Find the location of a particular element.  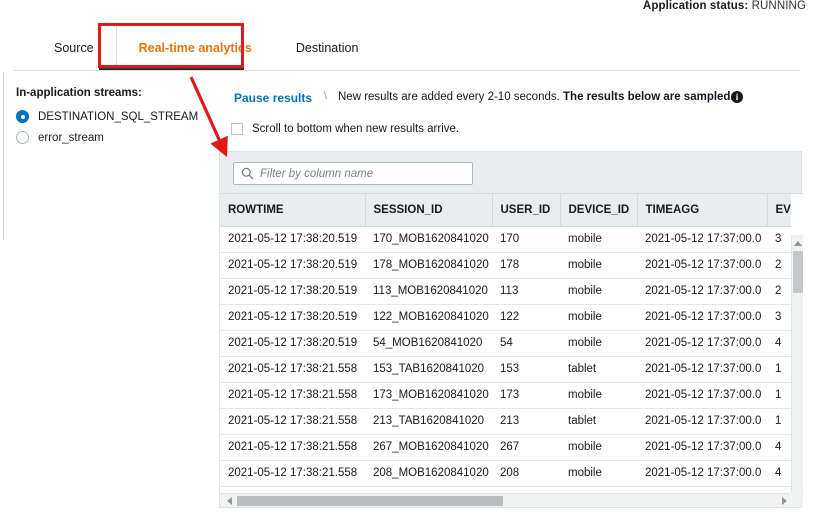

pause-results-link: Pause results is located at coordinates (273, 98).